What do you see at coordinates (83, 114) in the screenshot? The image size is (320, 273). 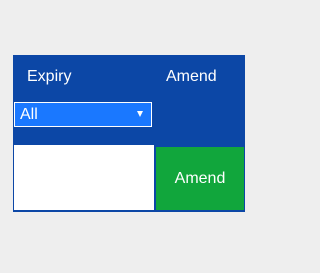 I see `expiry-select: All` at bounding box center [83, 114].